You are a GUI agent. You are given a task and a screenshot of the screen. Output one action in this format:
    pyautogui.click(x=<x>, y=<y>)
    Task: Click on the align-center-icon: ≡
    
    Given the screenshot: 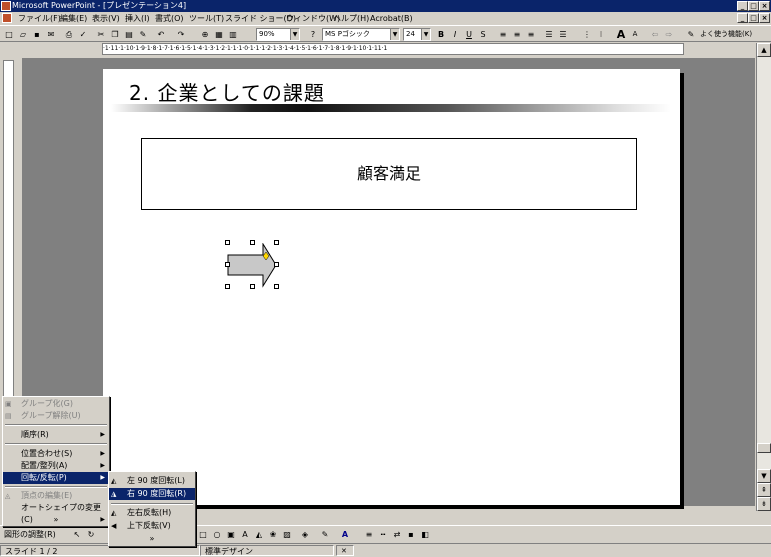 What is the action you would take?
    pyautogui.click(x=517, y=34)
    